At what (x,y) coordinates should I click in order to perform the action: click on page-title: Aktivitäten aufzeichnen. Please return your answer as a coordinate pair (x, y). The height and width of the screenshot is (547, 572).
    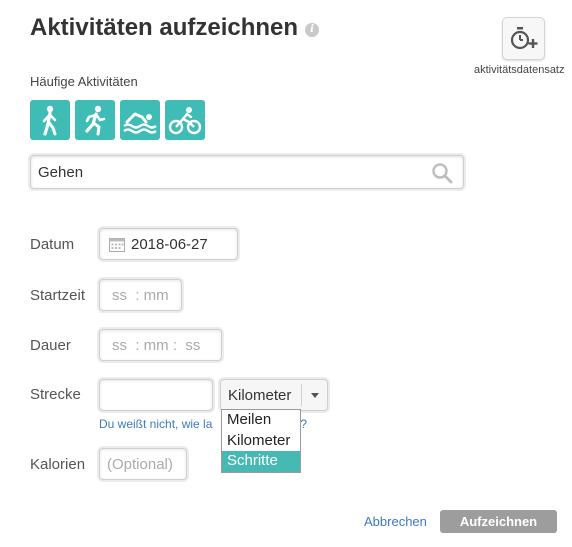
    Looking at the image, I should click on (164, 27).